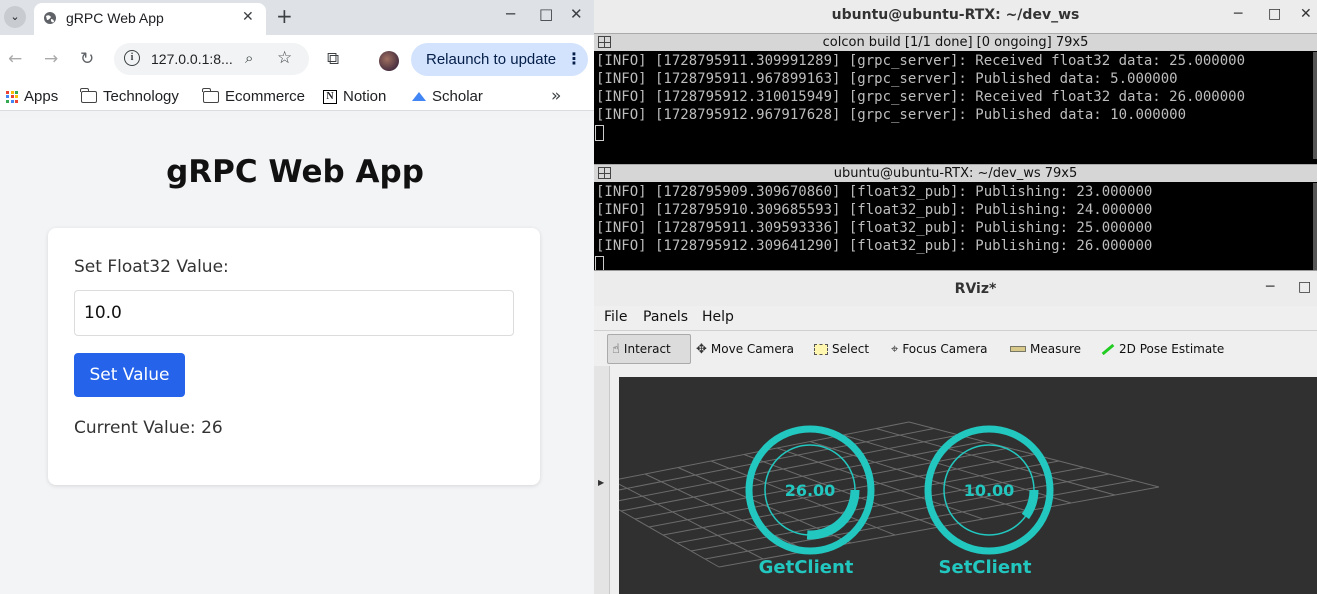 The width and height of the screenshot is (1317, 594). I want to click on bookmark-notion: N Notion, so click(354, 96).